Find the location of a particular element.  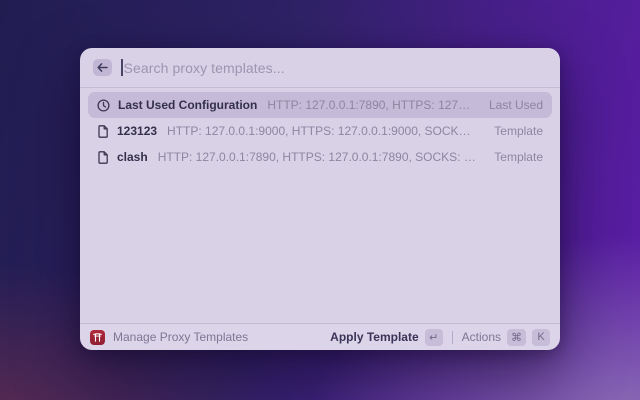

text-caret is located at coordinates (122, 67).